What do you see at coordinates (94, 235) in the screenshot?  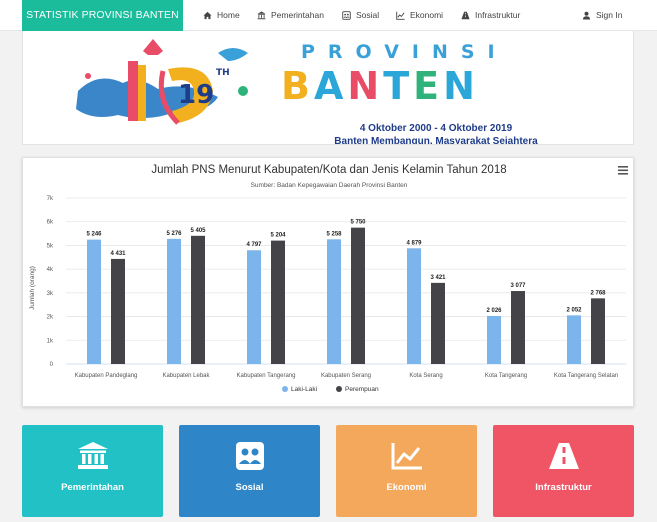 I see `data-label: 5 246` at bounding box center [94, 235].